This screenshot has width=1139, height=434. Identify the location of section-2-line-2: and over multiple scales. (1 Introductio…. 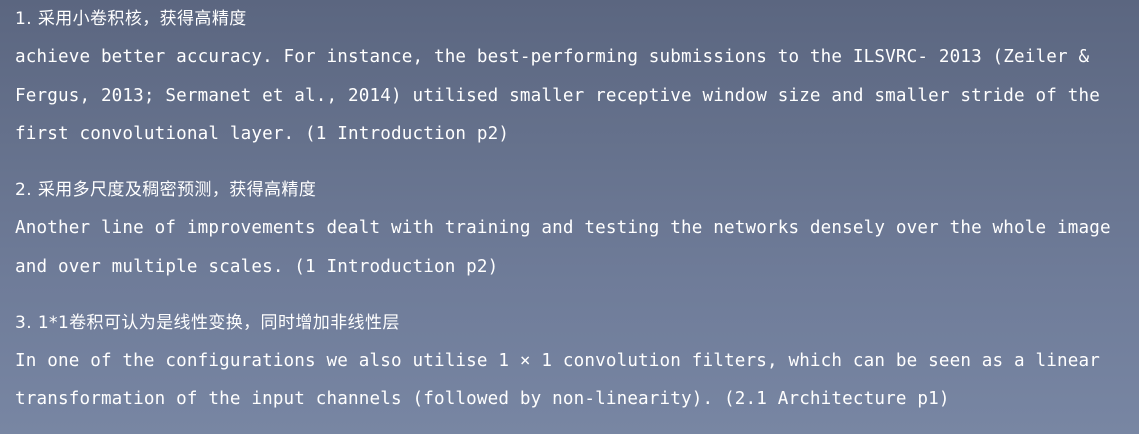
(257, 267).